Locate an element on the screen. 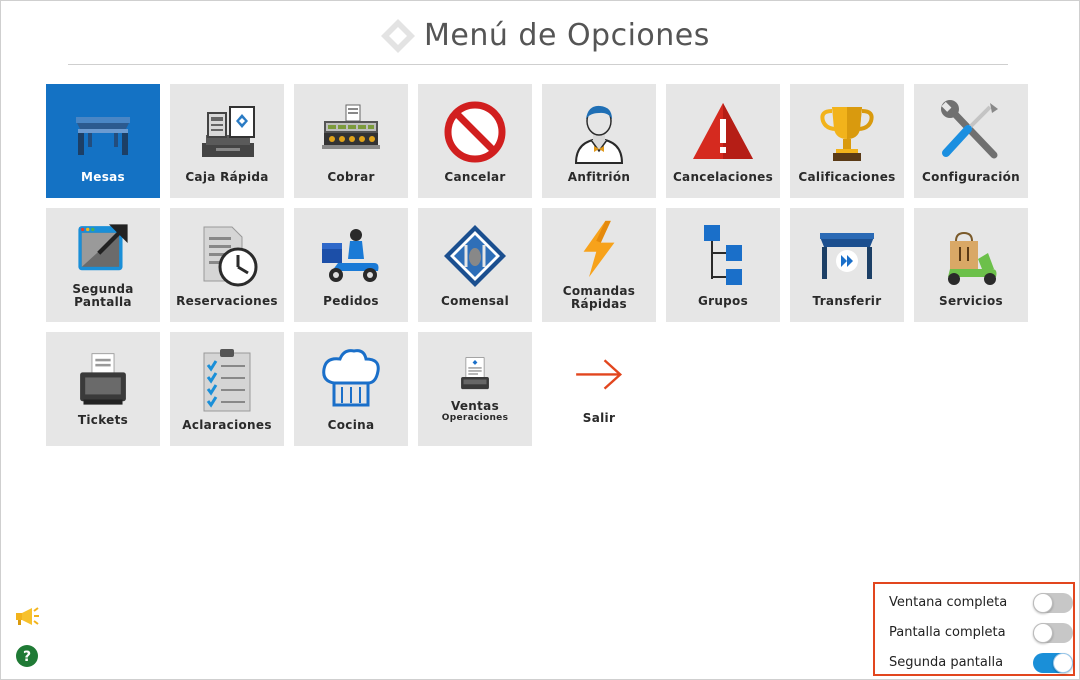 The height and width of the screenshot is (680, 1080). tile-label: Cocina is located at coordinates (351, 424).